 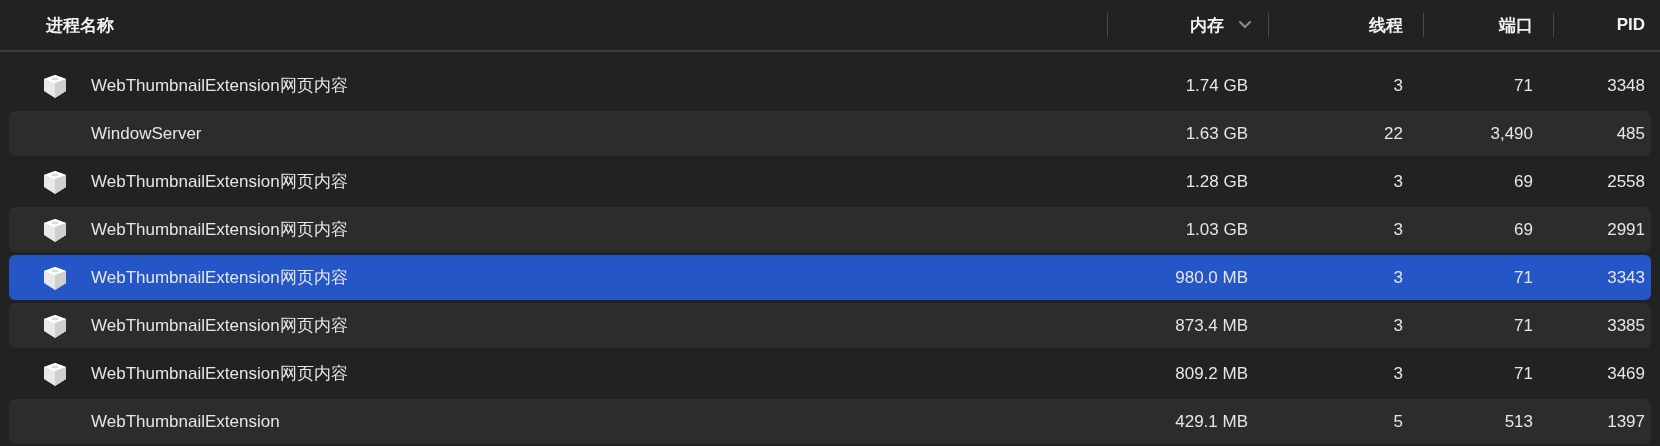 I want to click on table-cell-text: 3469, so click(x=1626, y=373).